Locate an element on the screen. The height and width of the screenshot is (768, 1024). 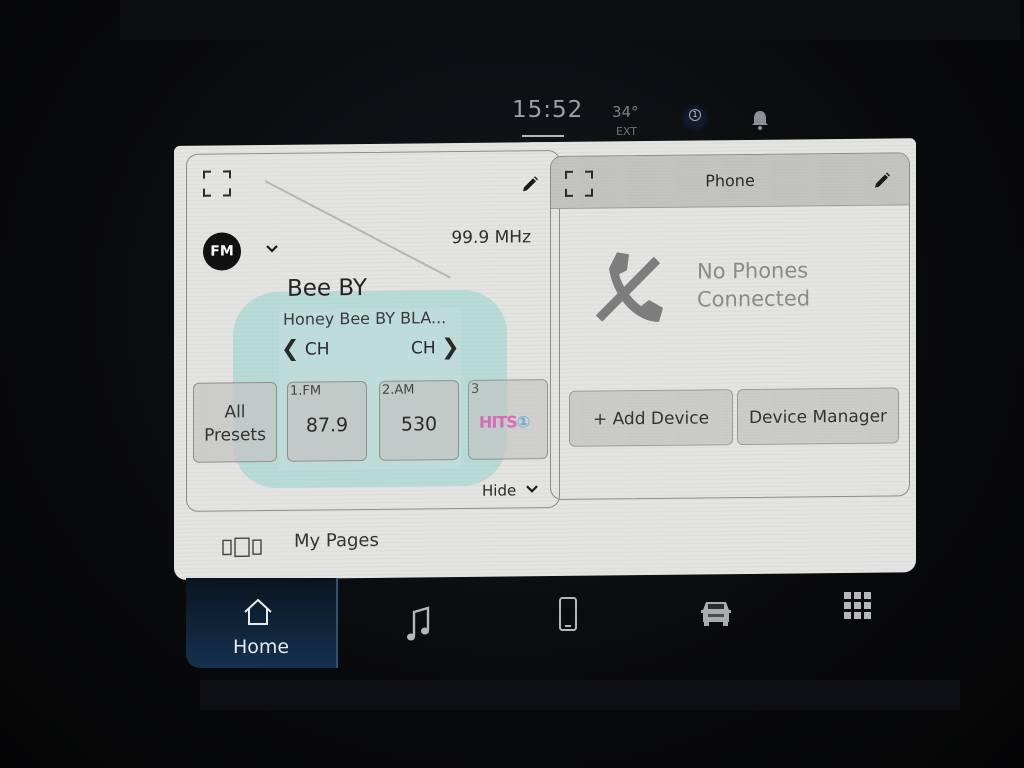
driver-profile-number: 1 is located at coordinates (695, 115).